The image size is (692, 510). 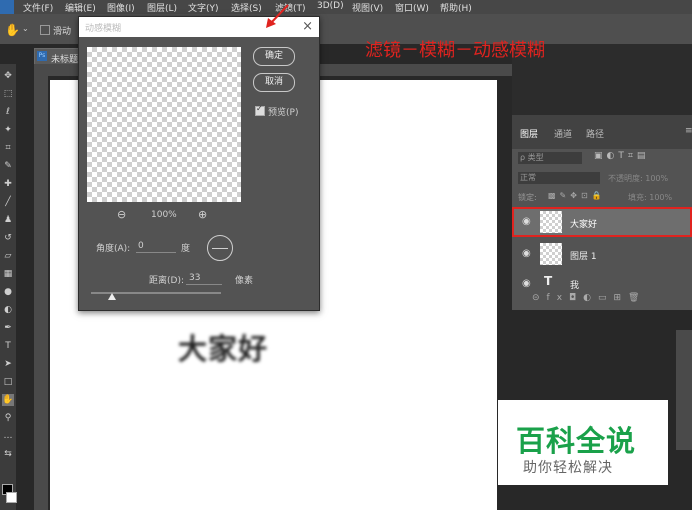 I want to click on zoom-level: 100%, so click(x=164, y=215).